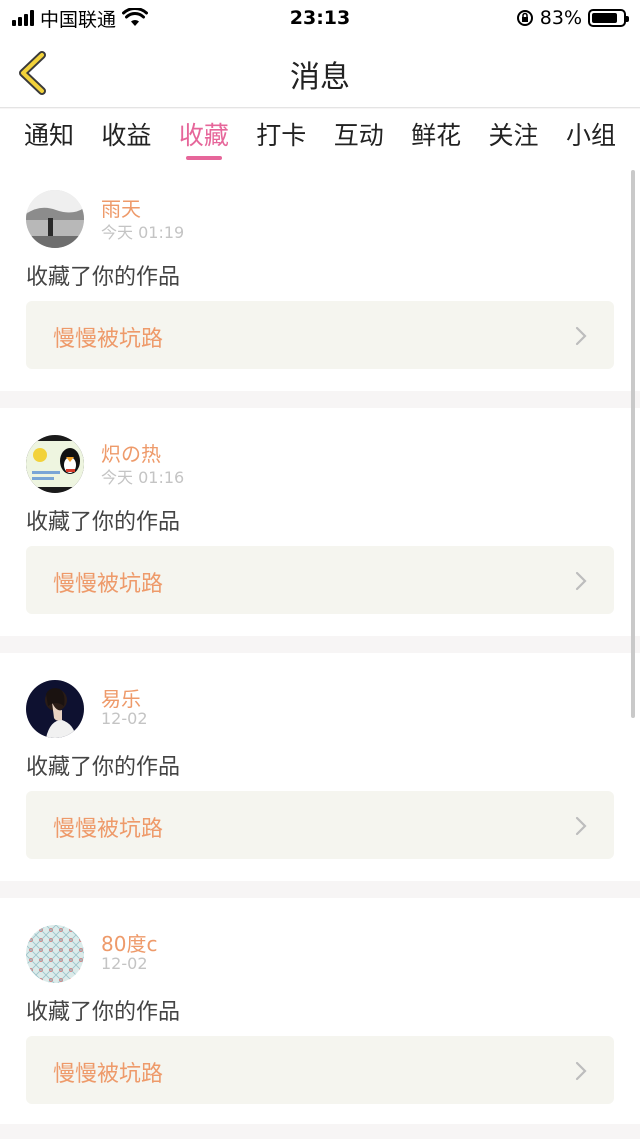  I want to click on timestamp: 今天 01:16, so click(143, 477).